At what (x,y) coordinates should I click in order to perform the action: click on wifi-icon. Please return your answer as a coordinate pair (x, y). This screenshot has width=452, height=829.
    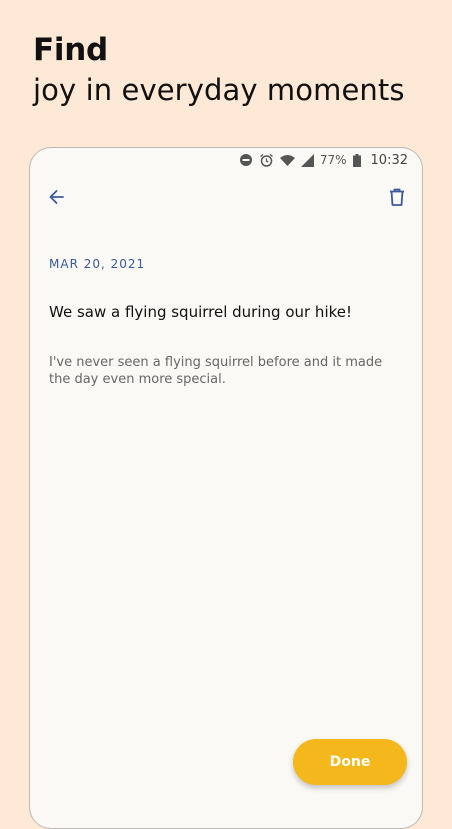
    Looking at the image, I should click on (287, 160).